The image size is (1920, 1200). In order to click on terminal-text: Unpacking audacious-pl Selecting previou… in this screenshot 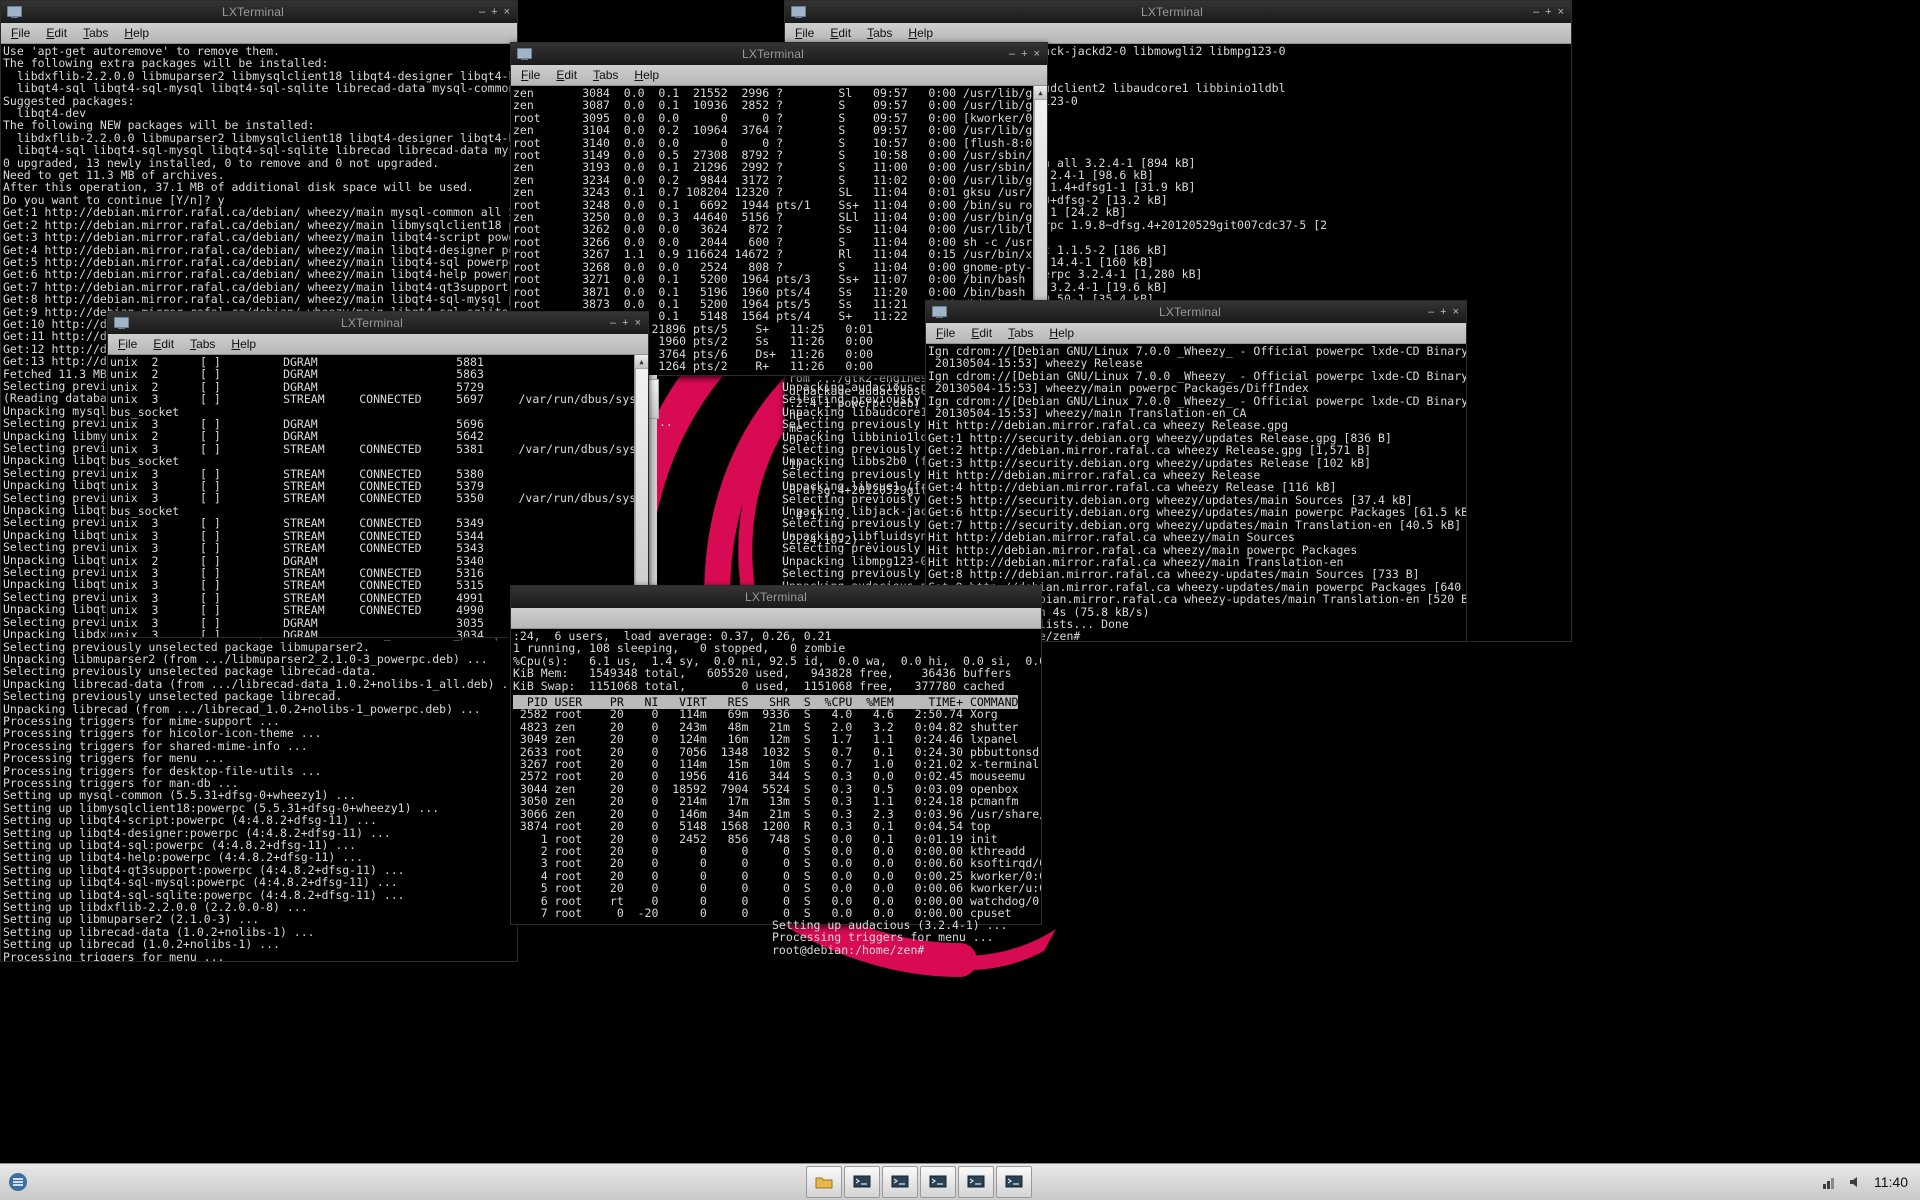, I will do `click(858, 486)`.